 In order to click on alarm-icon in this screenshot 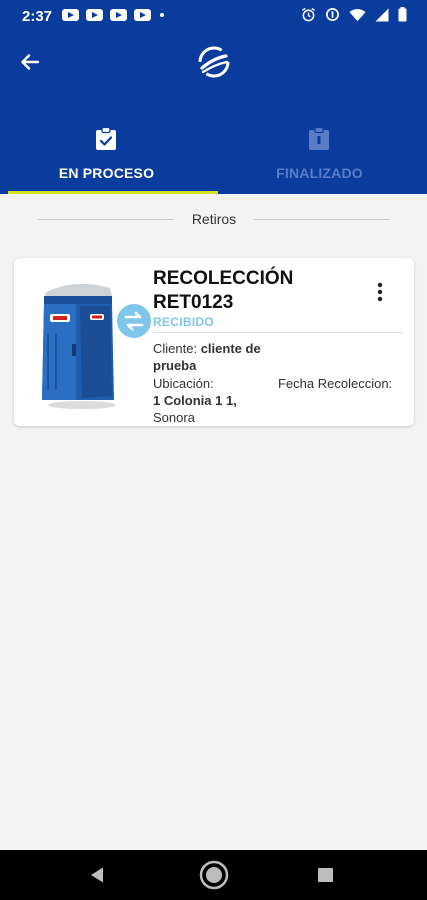, I will do `click(308, 14)`.